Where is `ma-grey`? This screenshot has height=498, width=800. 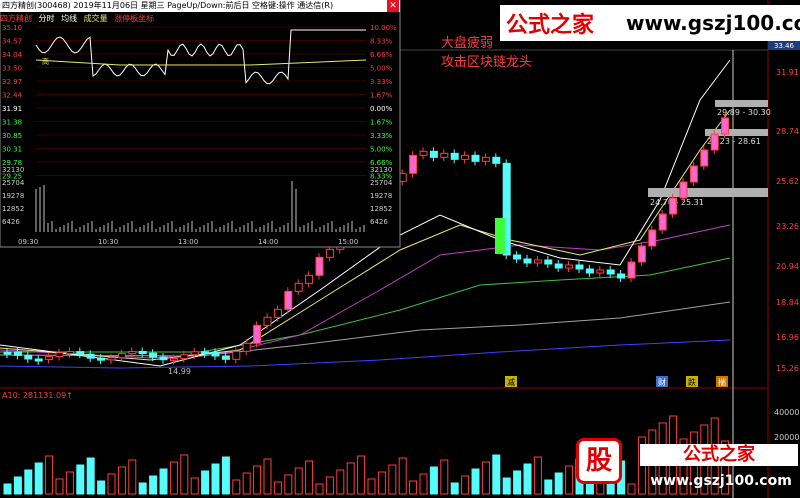
ma-grey is located at coordinates (365, 329).